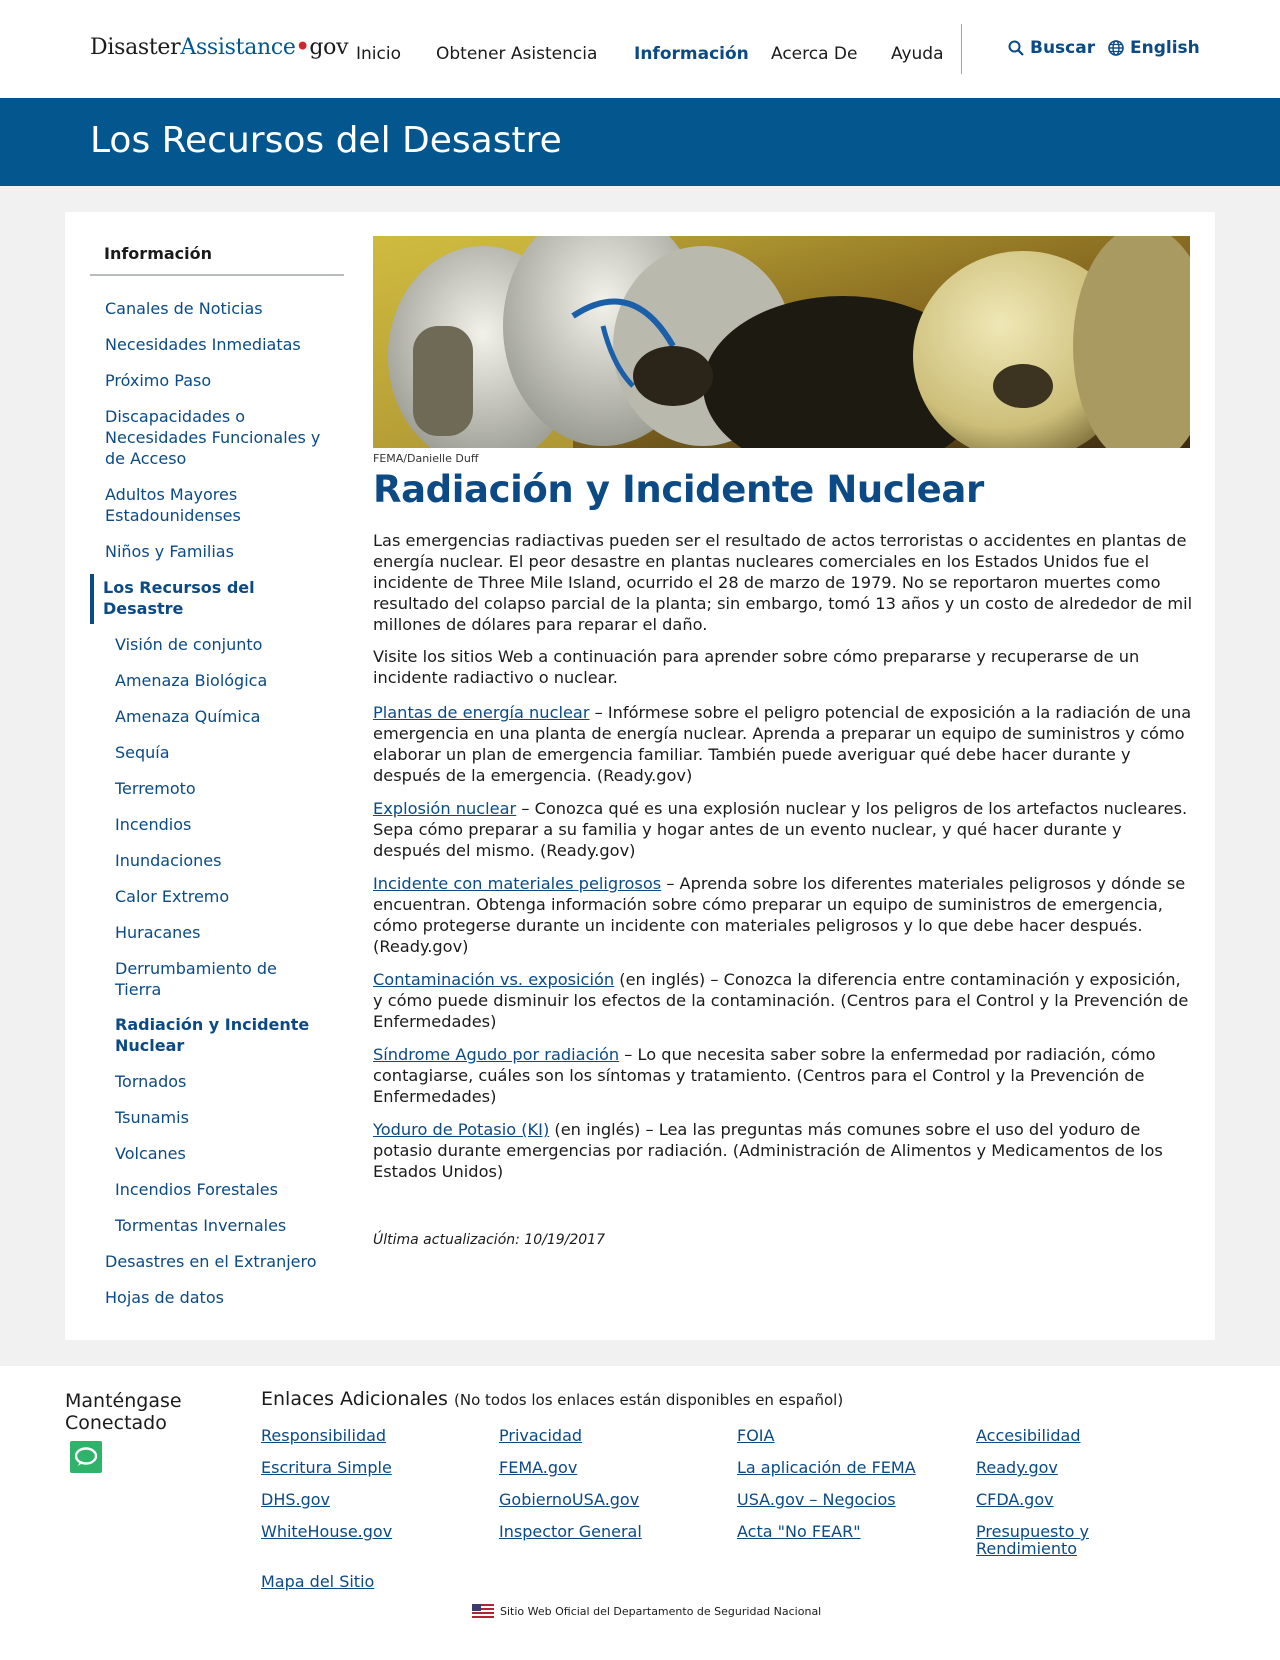 Image resolution: width=1280 pixels, height=1660 pixels. I want to click on nav-ayuda: Ayuda, so click(917, 54).